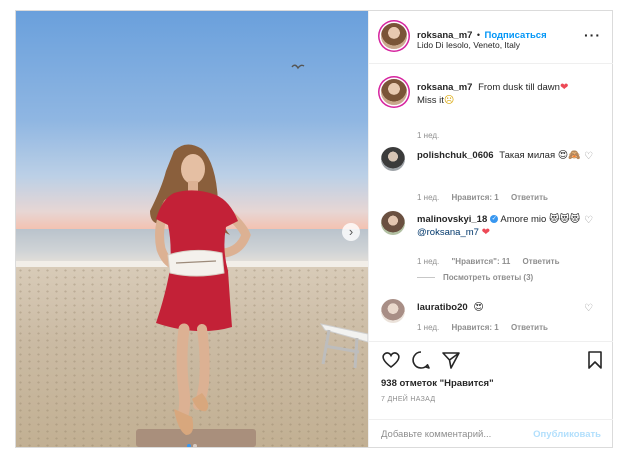  I want to click on caption-username: roksana_m7, so click(444, 87).